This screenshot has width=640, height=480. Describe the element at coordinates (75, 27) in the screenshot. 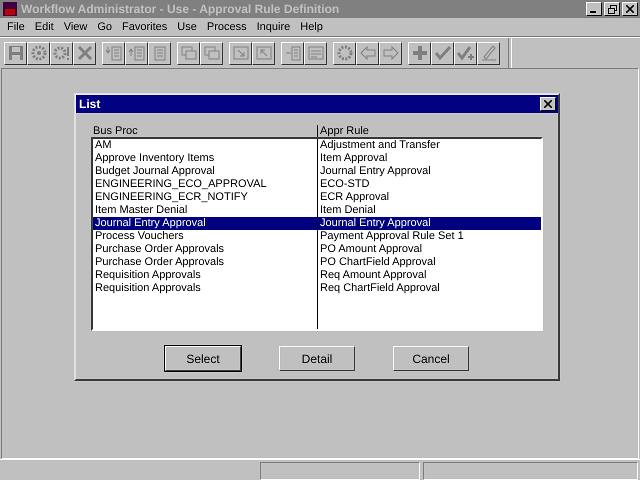

I see `menu-item: View` at that location.